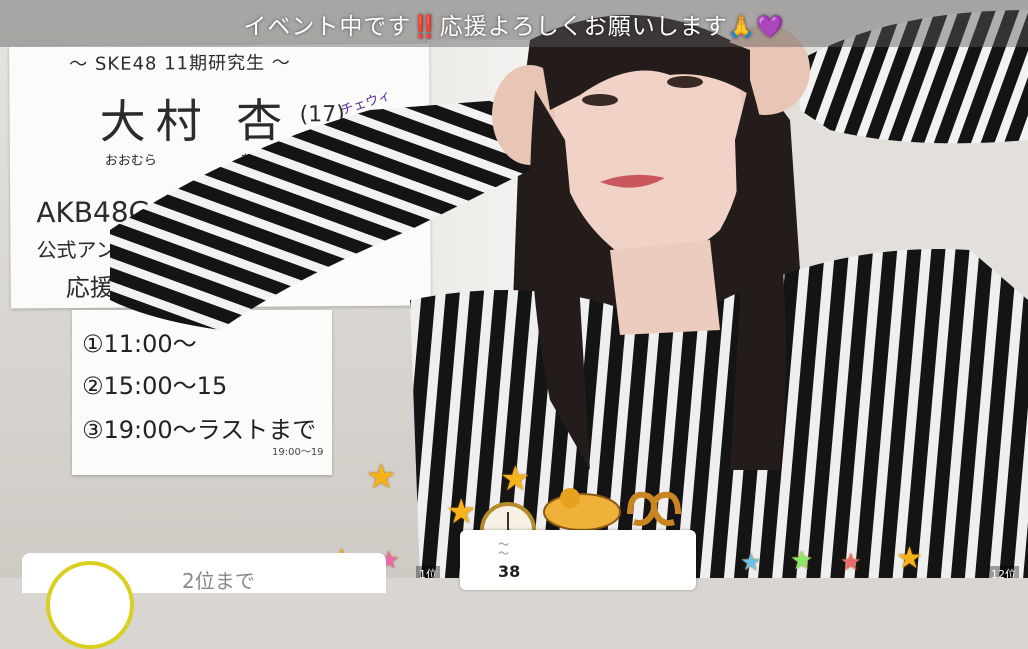 The width and height of the screenshot is (1028, 649). Describe the element at coordinates (503, 549) in the screenshot. I see `counter-indicator: 〜〜` at that location.